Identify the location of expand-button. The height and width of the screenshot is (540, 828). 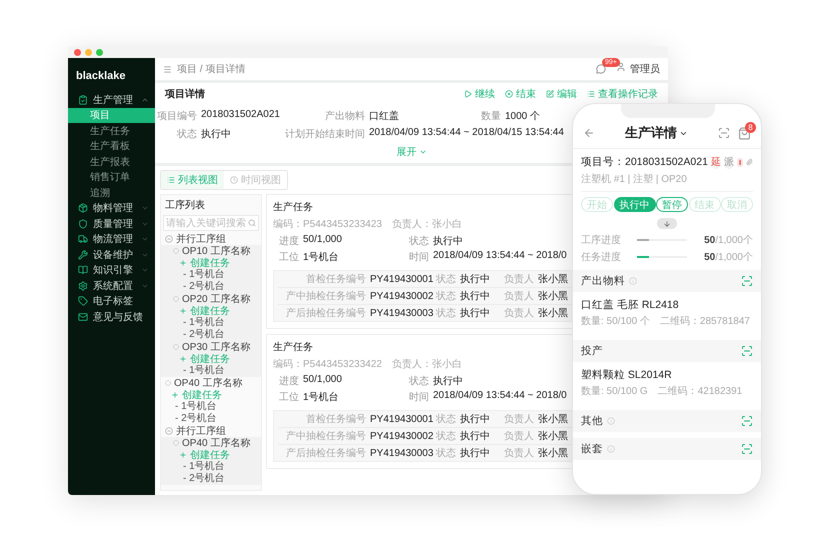
(667, 223).